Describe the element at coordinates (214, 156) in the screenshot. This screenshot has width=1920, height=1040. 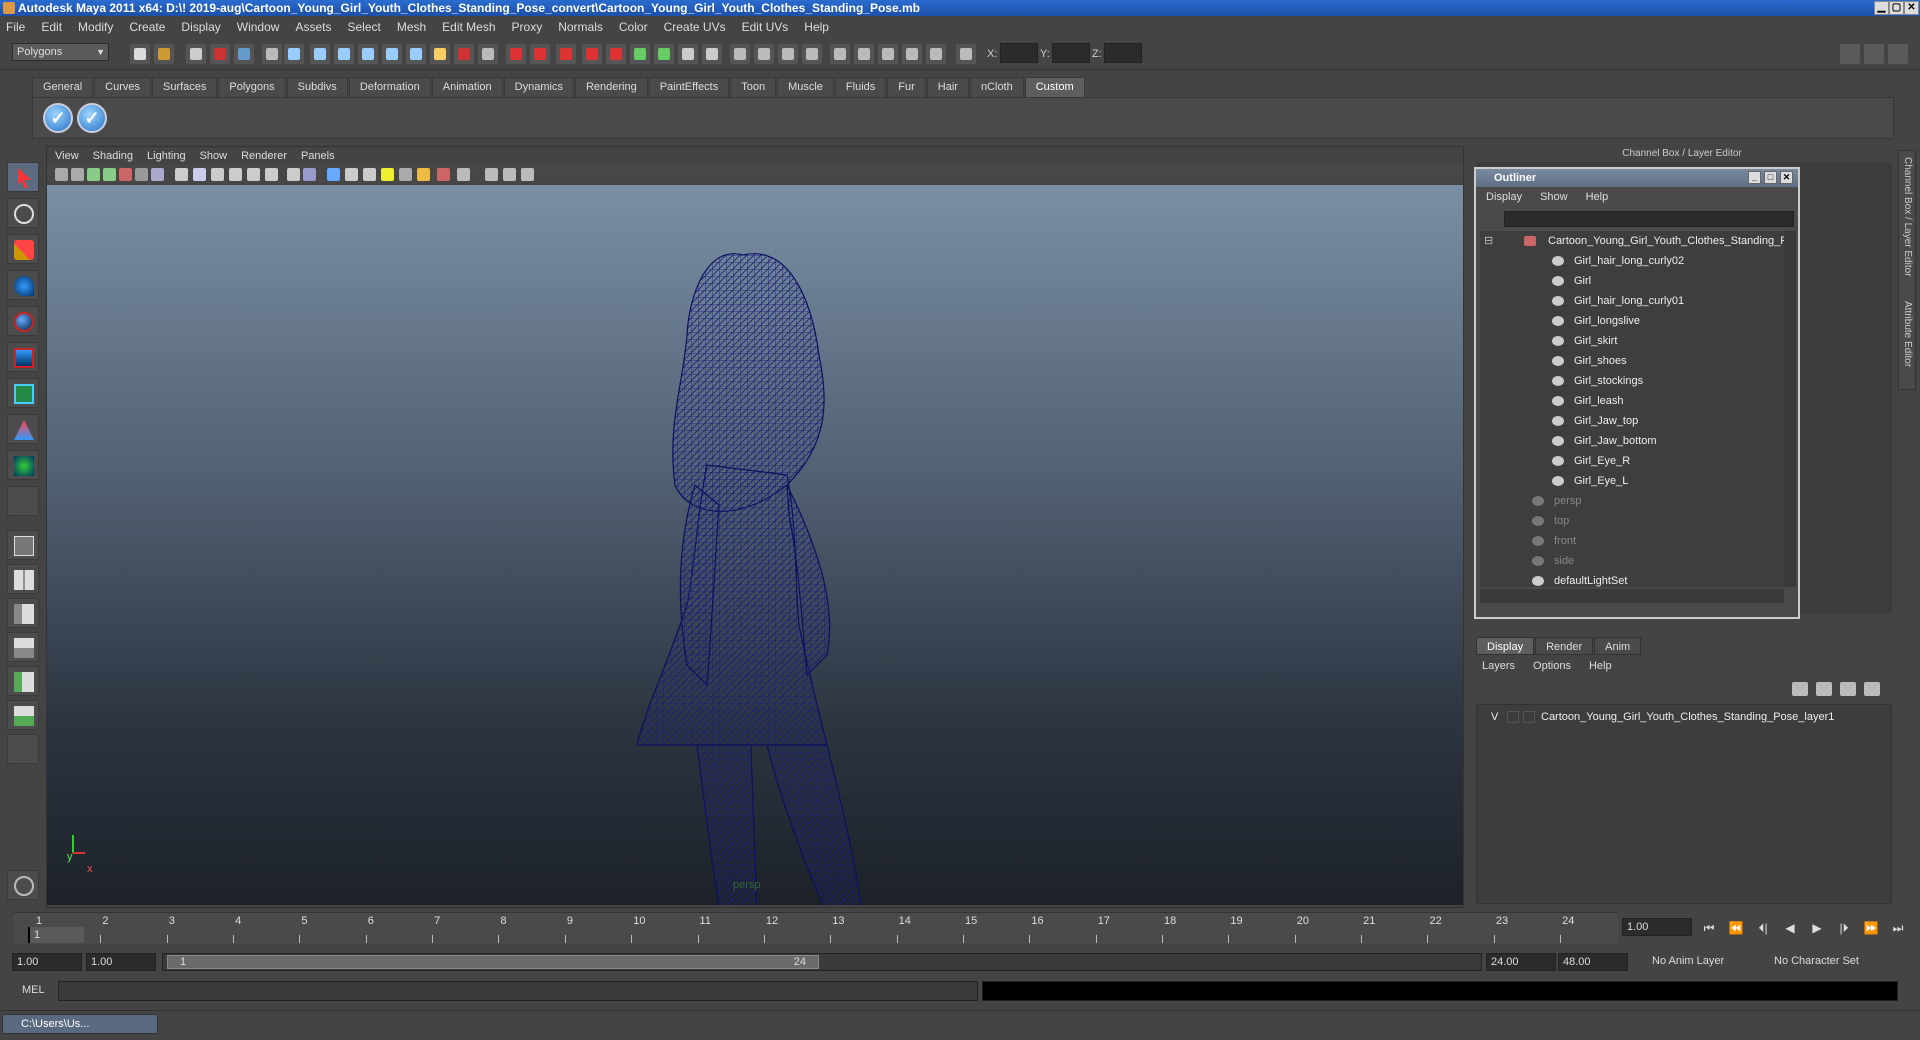
I see `viewport-menu-show: Show` at that location.